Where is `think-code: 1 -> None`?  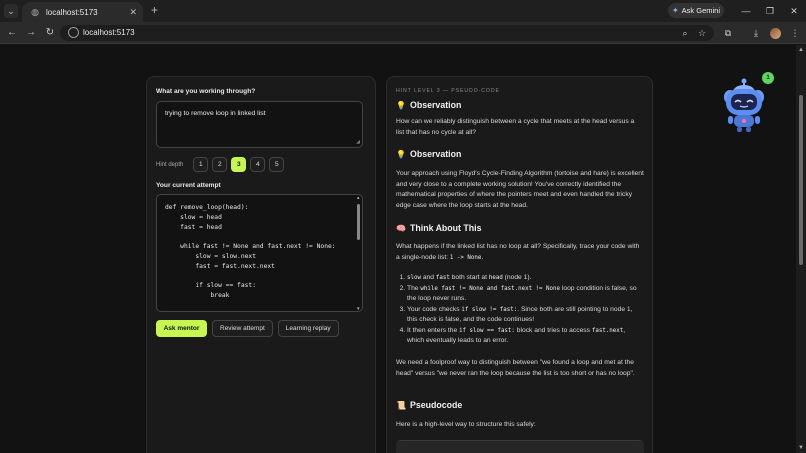
think-code: 1 -> None is located at coordinates (465, 257).